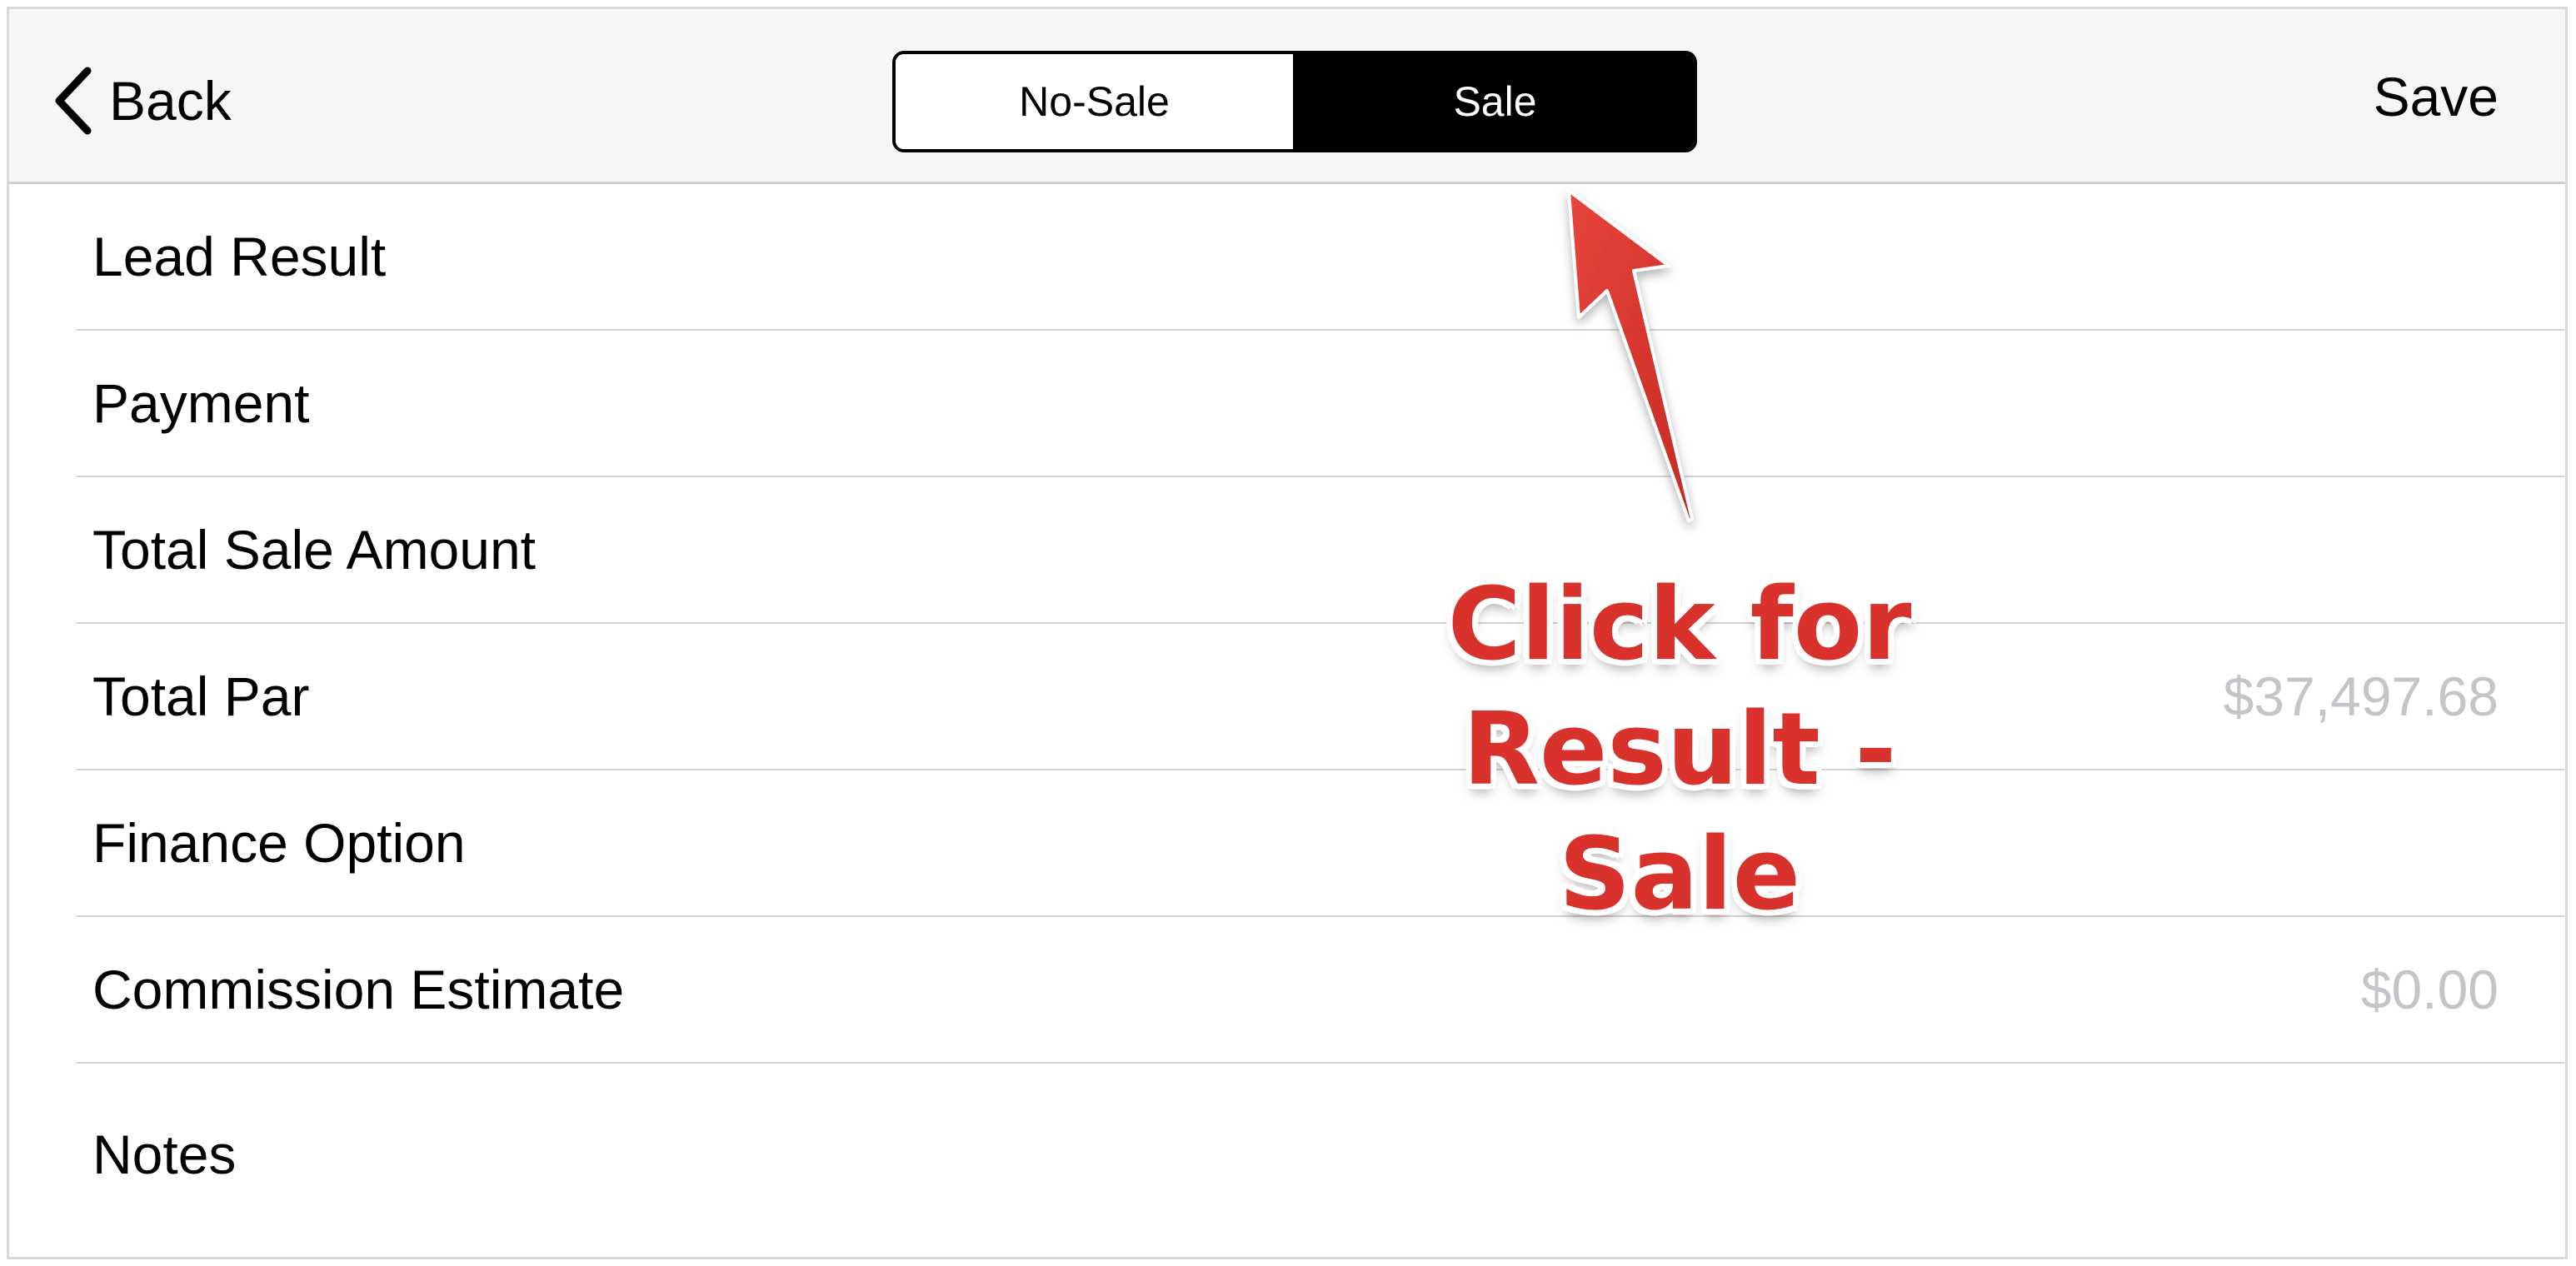  Describe the element at coordinates (1320, 843) in the screenshot. I see `row-finance-option: Finance Option` at that location.